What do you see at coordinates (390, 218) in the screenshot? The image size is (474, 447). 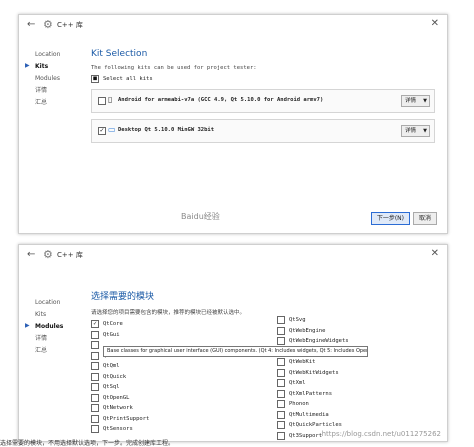 I see `next-button: 下一步(N)` at bounding box center [390, 218].